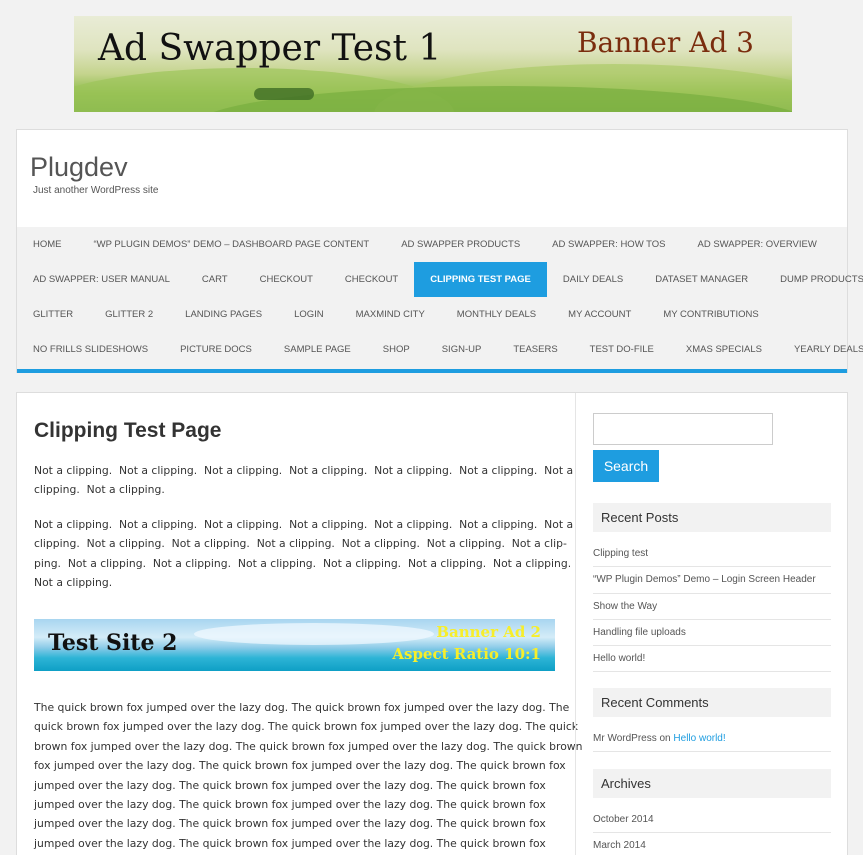  What do you see at coordinates (73, 583) in the screenshot?
I see `text-line: Not a clipping.` at bounding box center [73, 583].